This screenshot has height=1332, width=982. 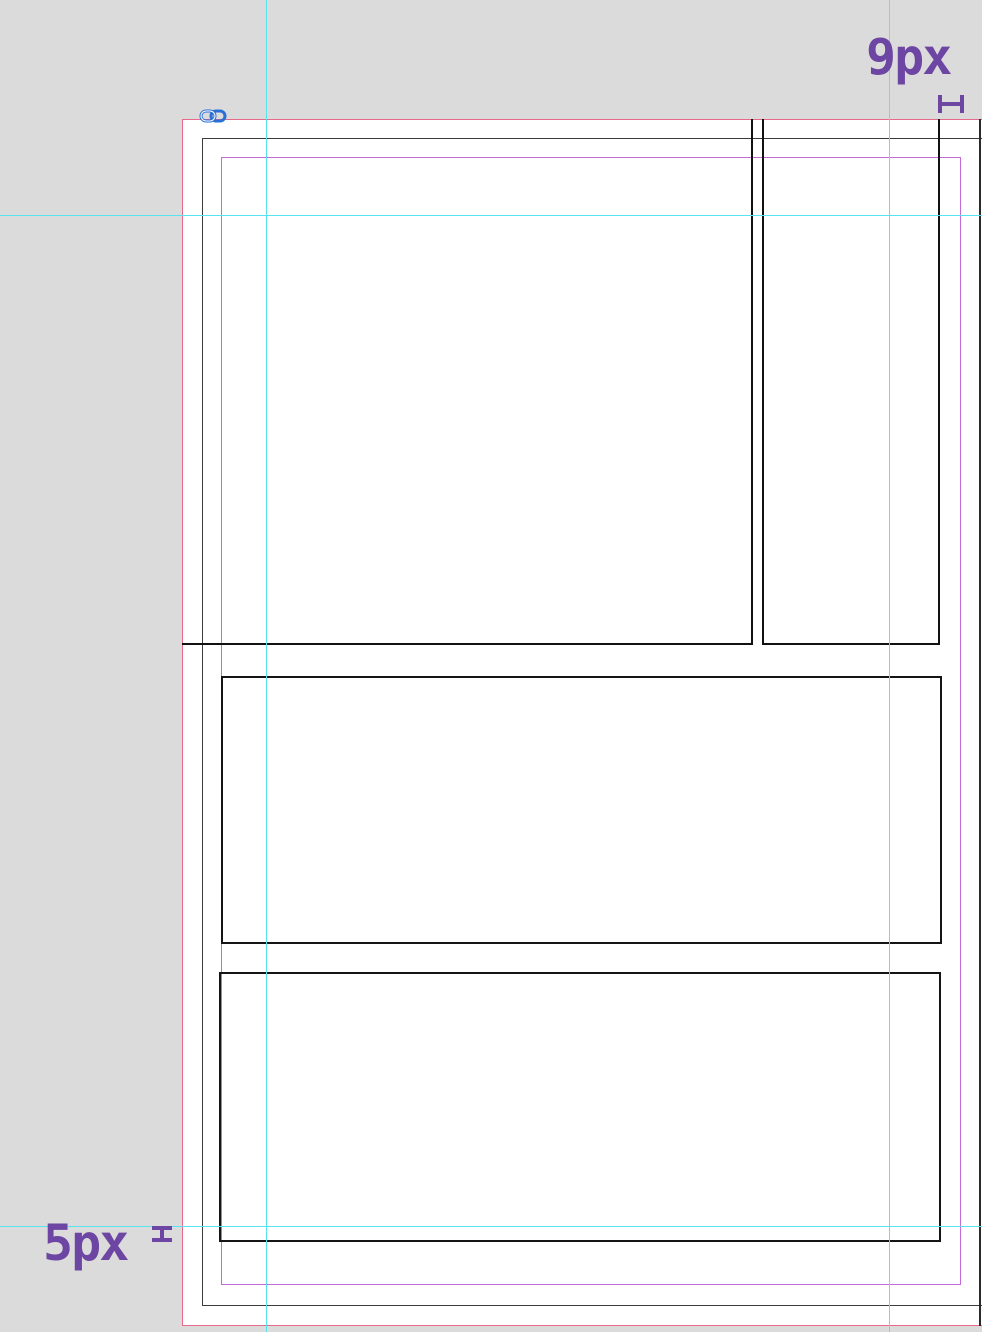 I want to click on panel-top-left-bottom-edge, so click(x=467, y=644).